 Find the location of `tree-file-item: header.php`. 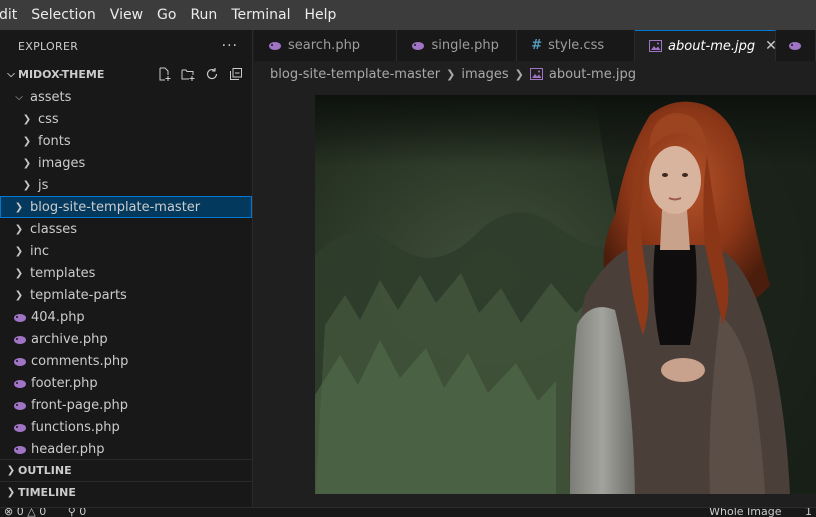

tree-file-item: header.php is located at coordinates (126, 449).